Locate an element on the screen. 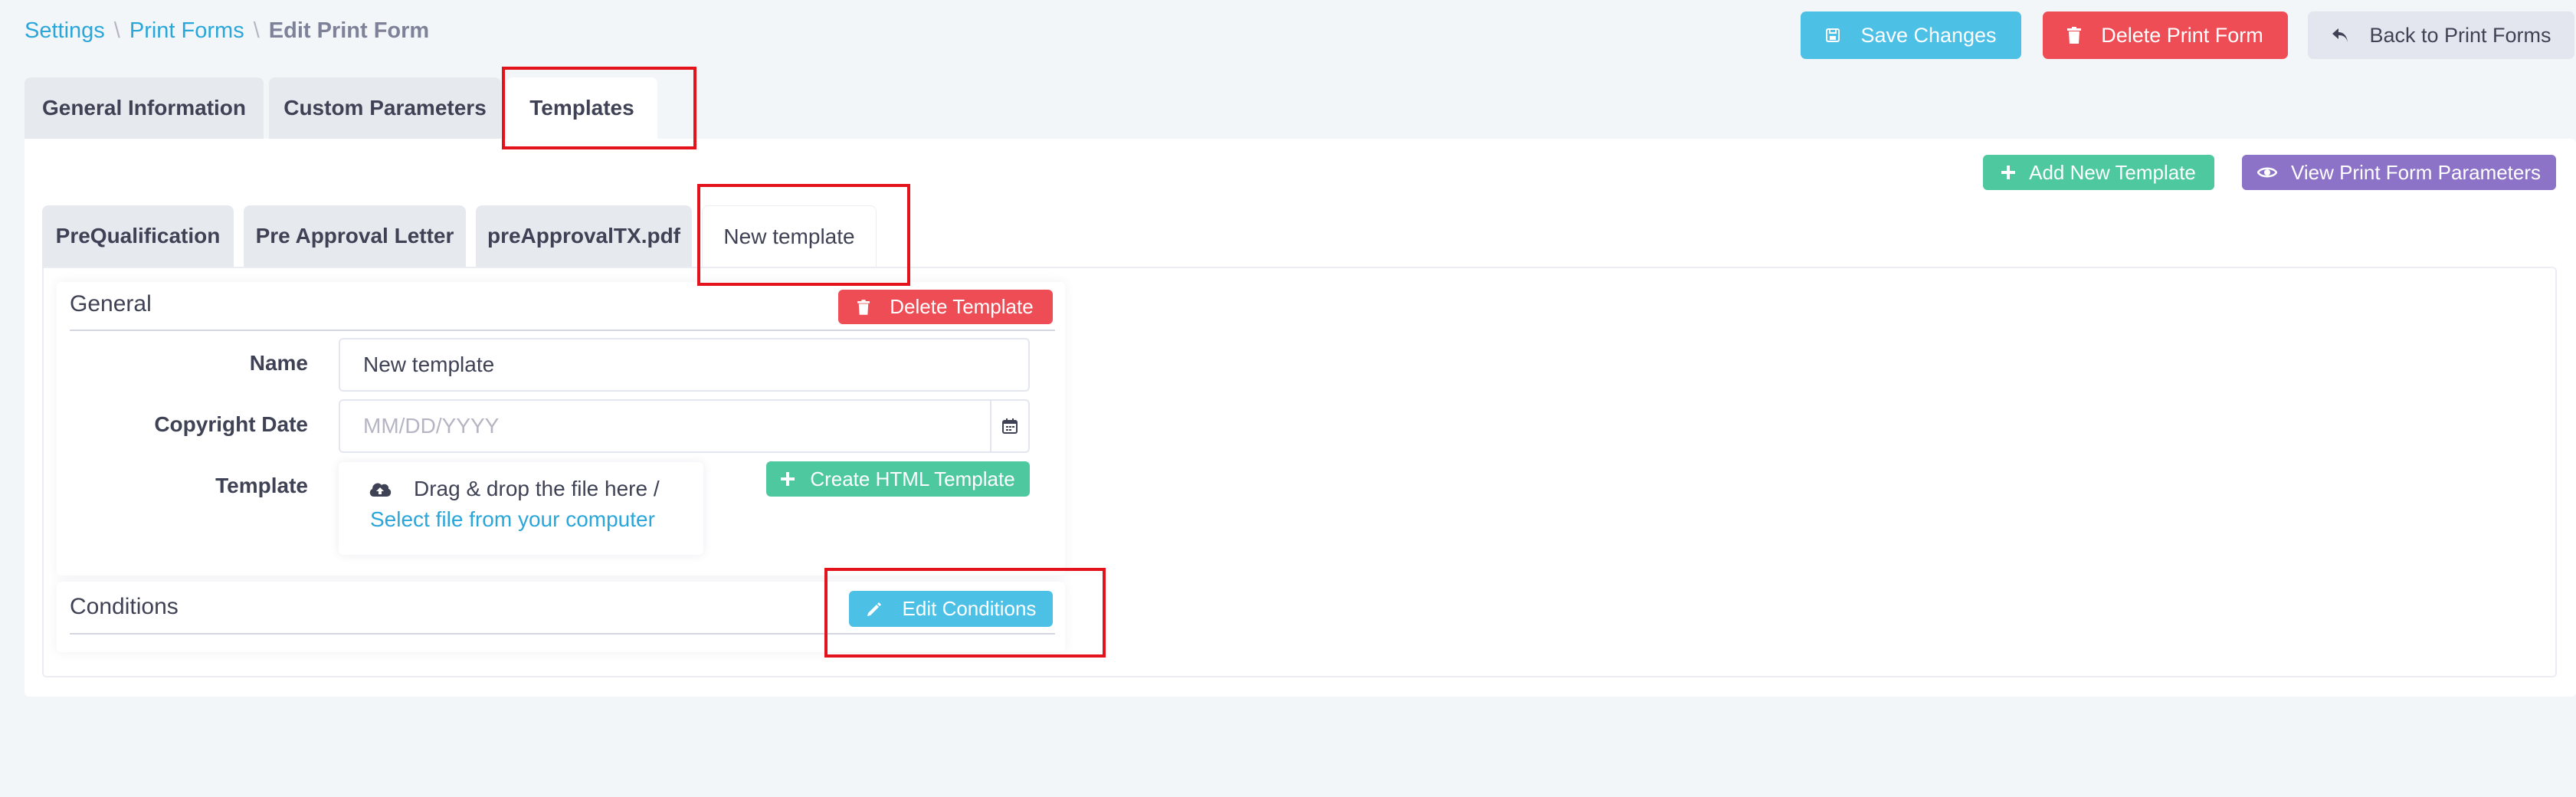 The image size is (2576, 797). template-tab-prequalification: PreQualification is located at coordinates (138, 236).